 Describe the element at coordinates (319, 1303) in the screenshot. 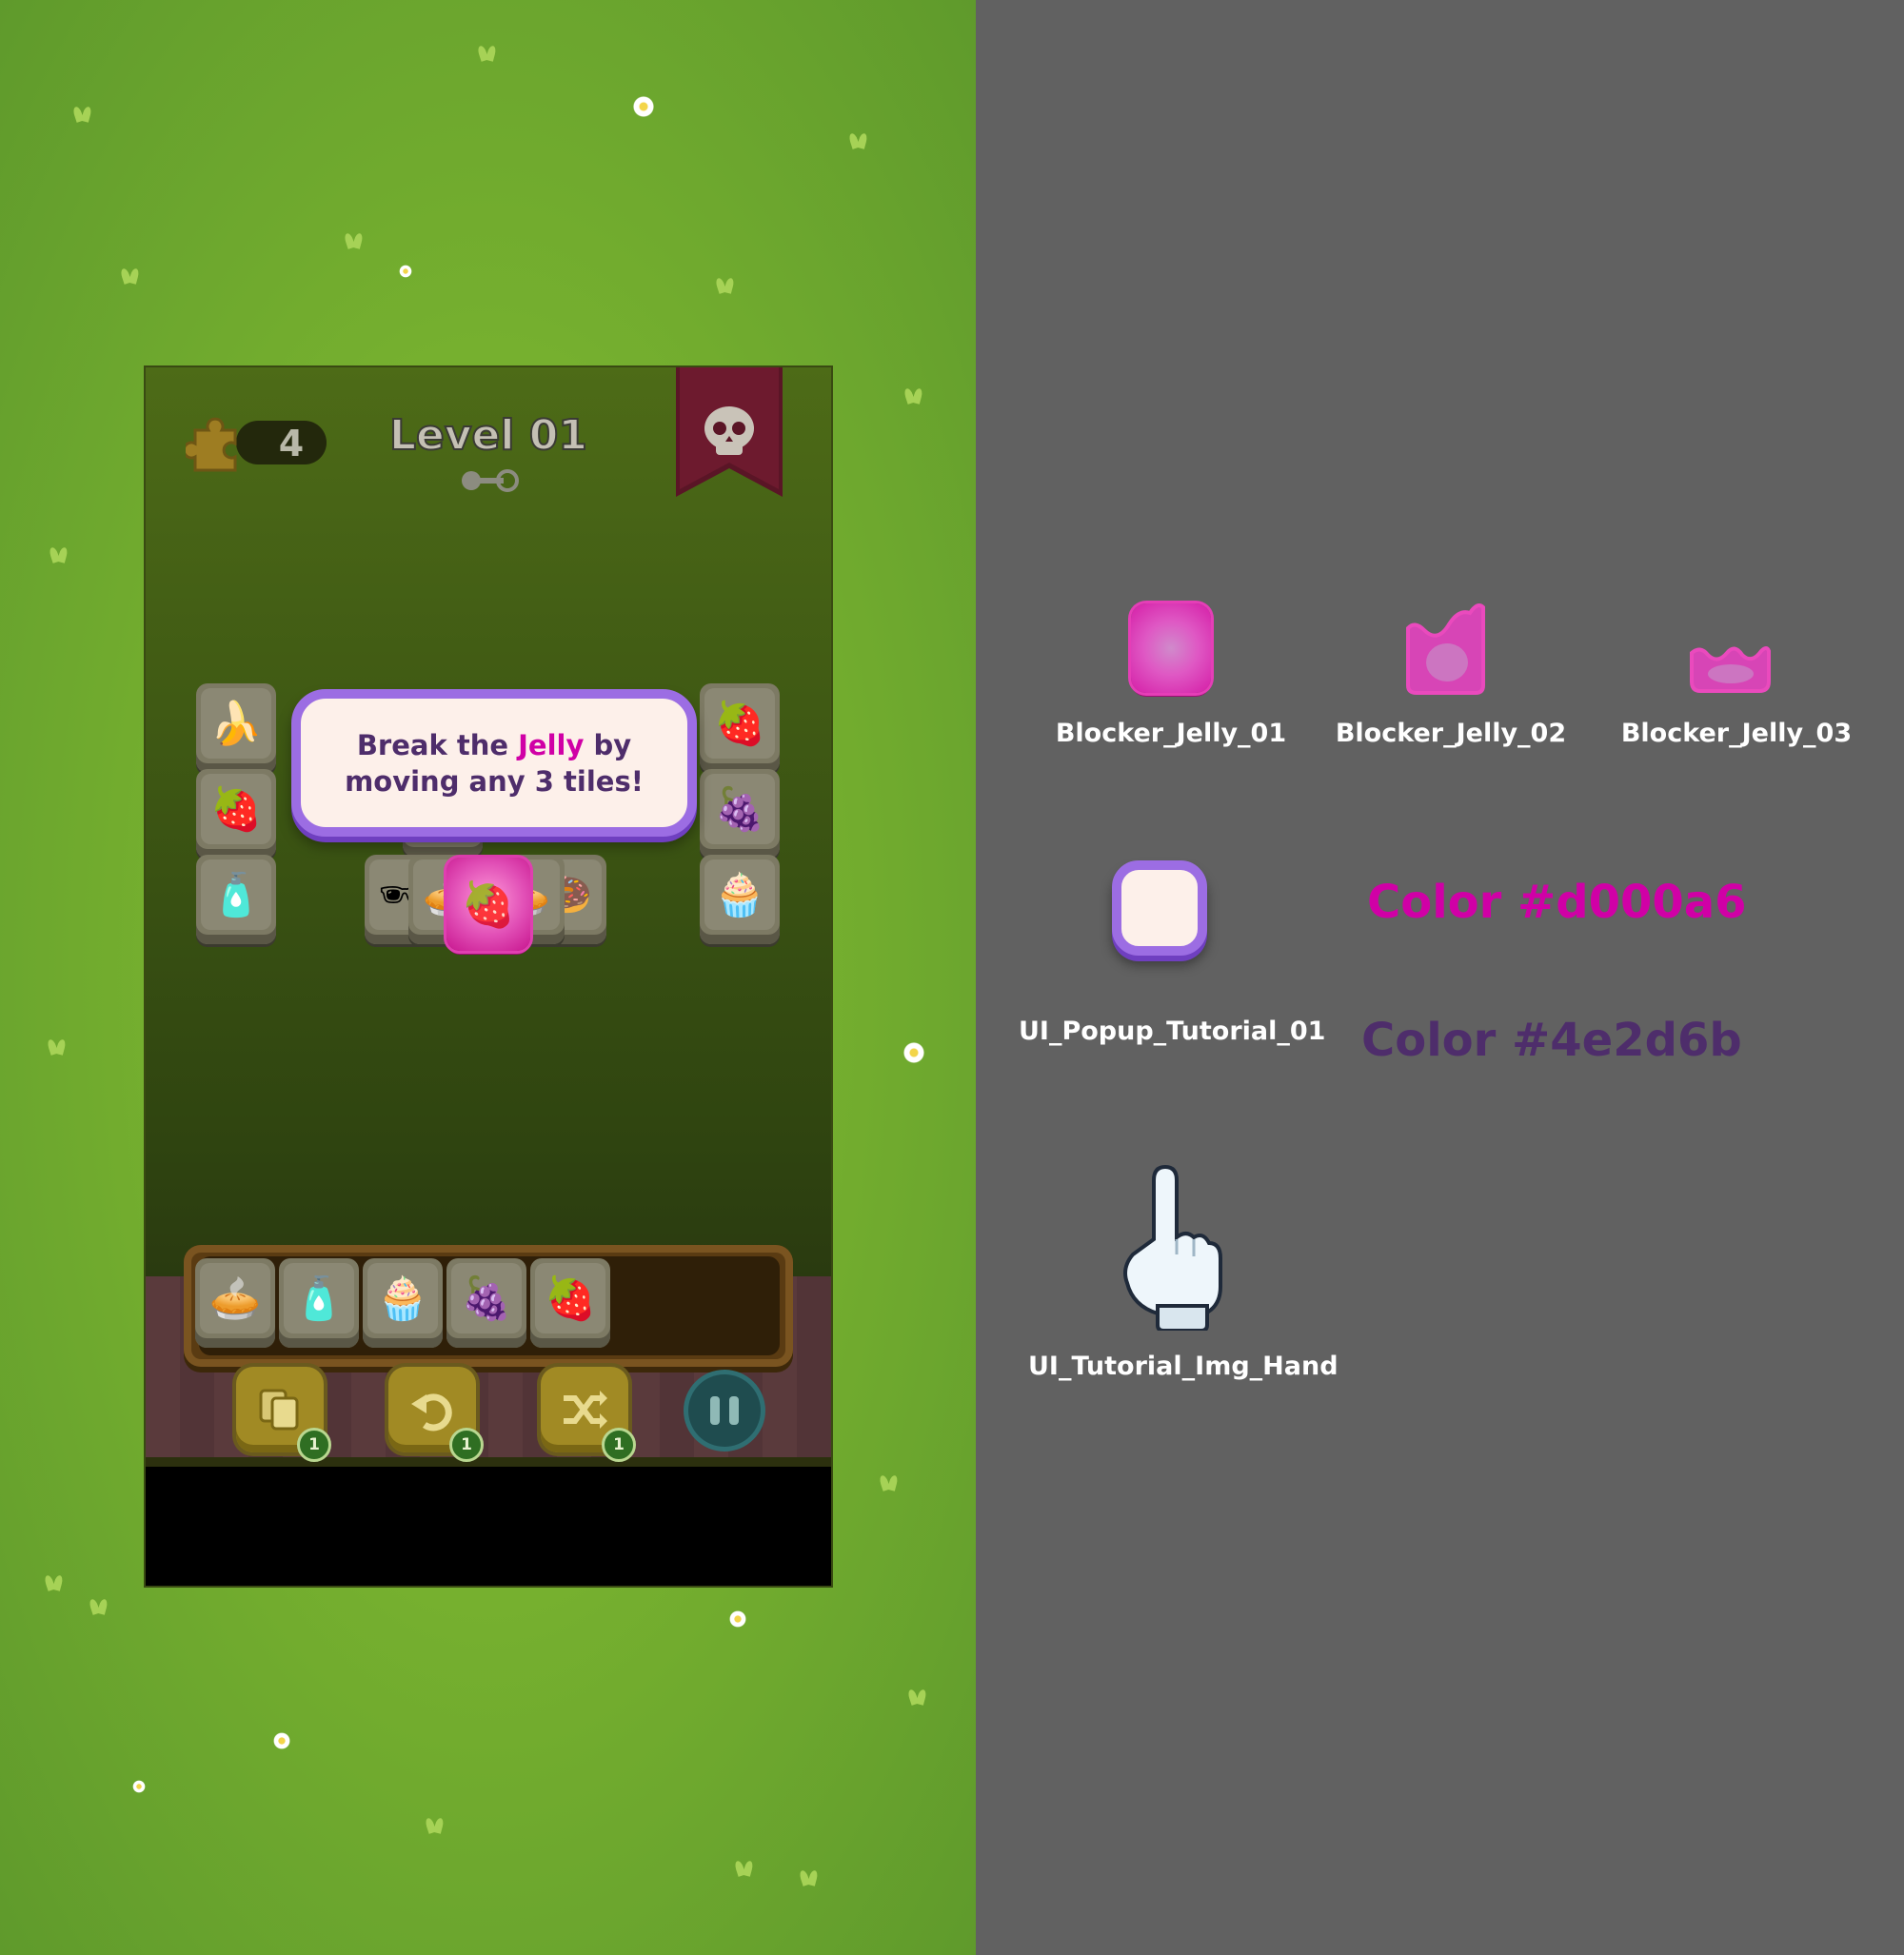

I see `tray-tile-water-bottle: 🧴` at that location.